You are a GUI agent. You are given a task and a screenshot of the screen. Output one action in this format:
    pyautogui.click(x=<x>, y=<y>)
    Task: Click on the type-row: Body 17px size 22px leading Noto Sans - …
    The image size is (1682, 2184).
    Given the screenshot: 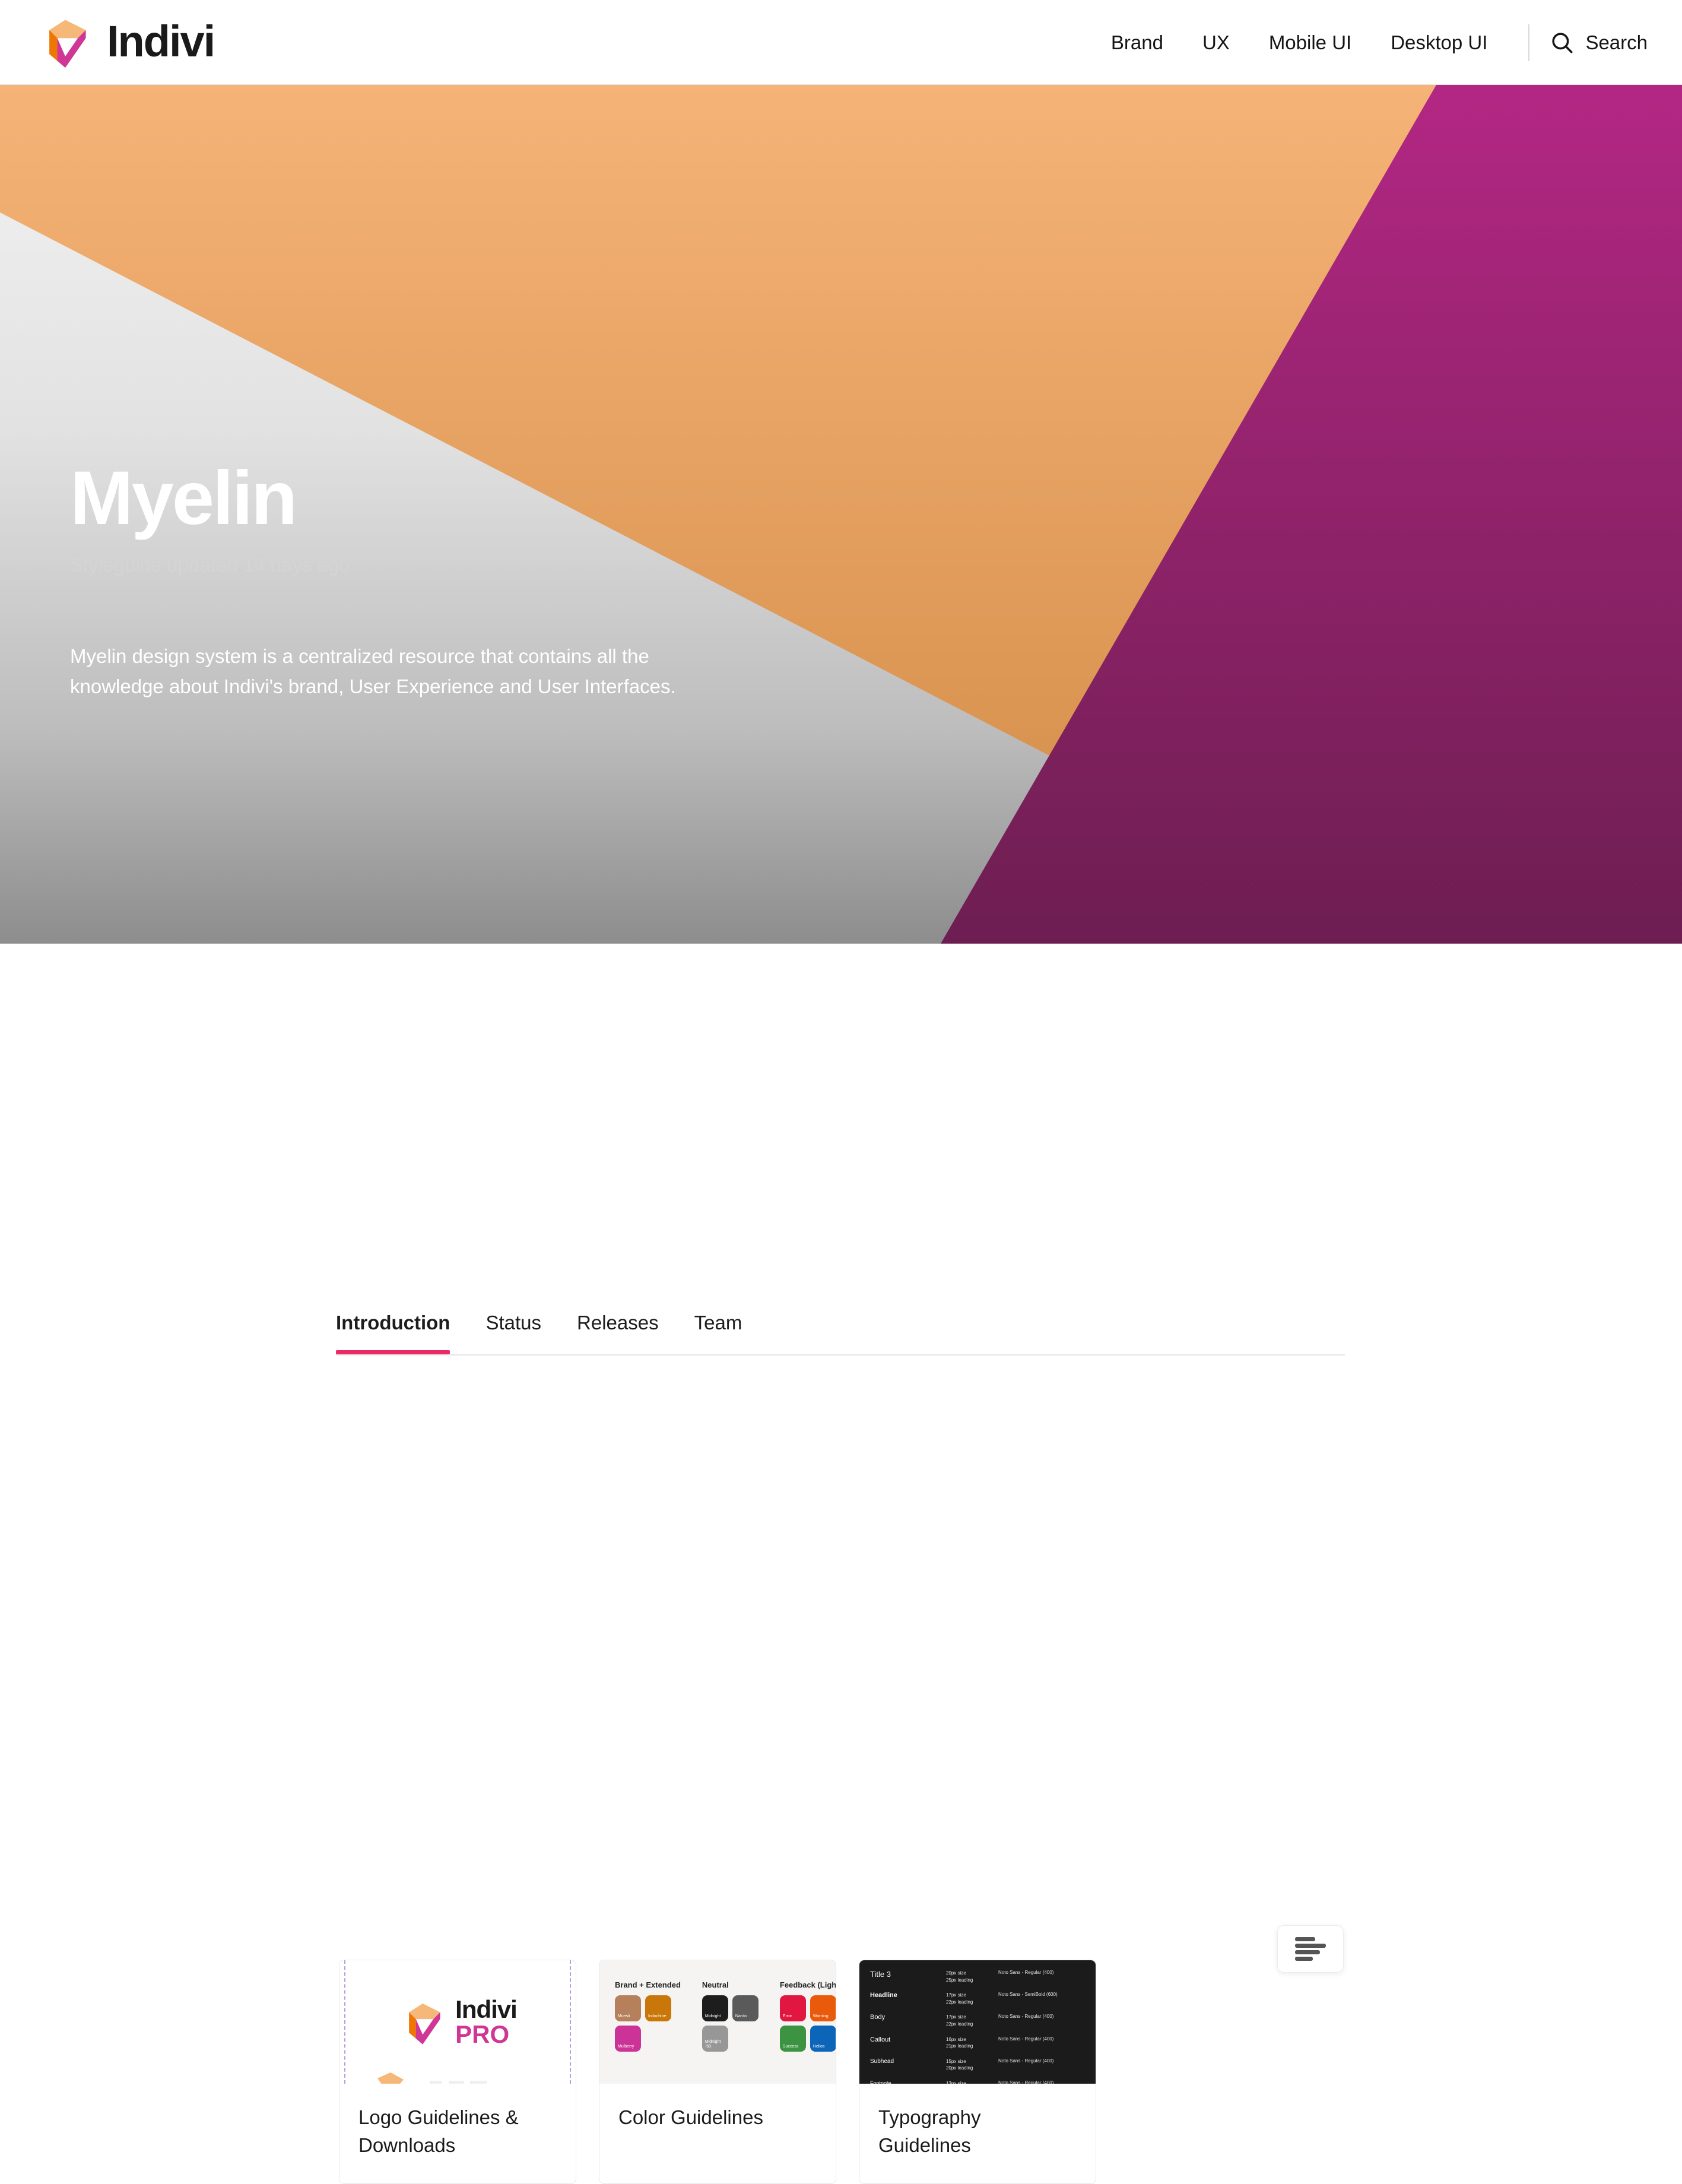 What is the action you would take?
    pyautogui.click(x=977, y=2020)
    